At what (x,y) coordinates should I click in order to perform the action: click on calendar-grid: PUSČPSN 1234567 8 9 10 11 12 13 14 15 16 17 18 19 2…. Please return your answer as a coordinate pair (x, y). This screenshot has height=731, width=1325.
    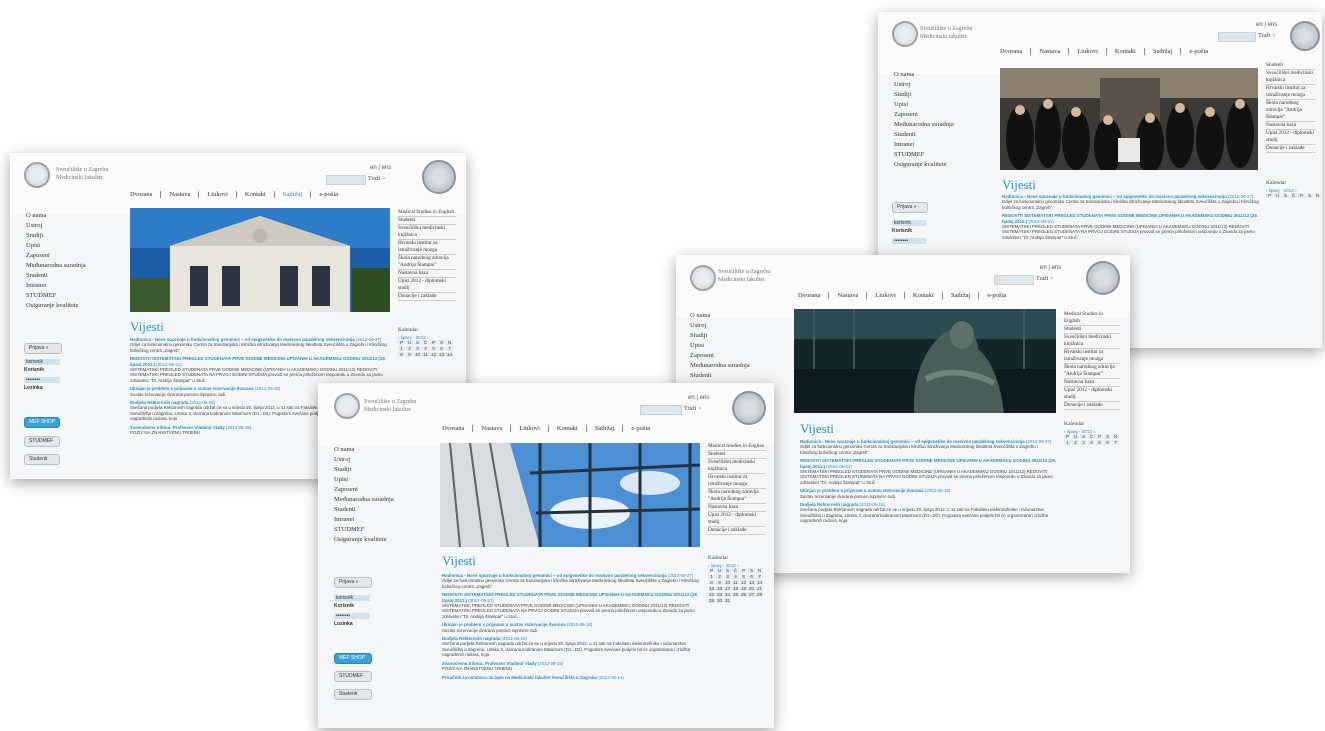
    Looking at the image, I should click on (735, 585).